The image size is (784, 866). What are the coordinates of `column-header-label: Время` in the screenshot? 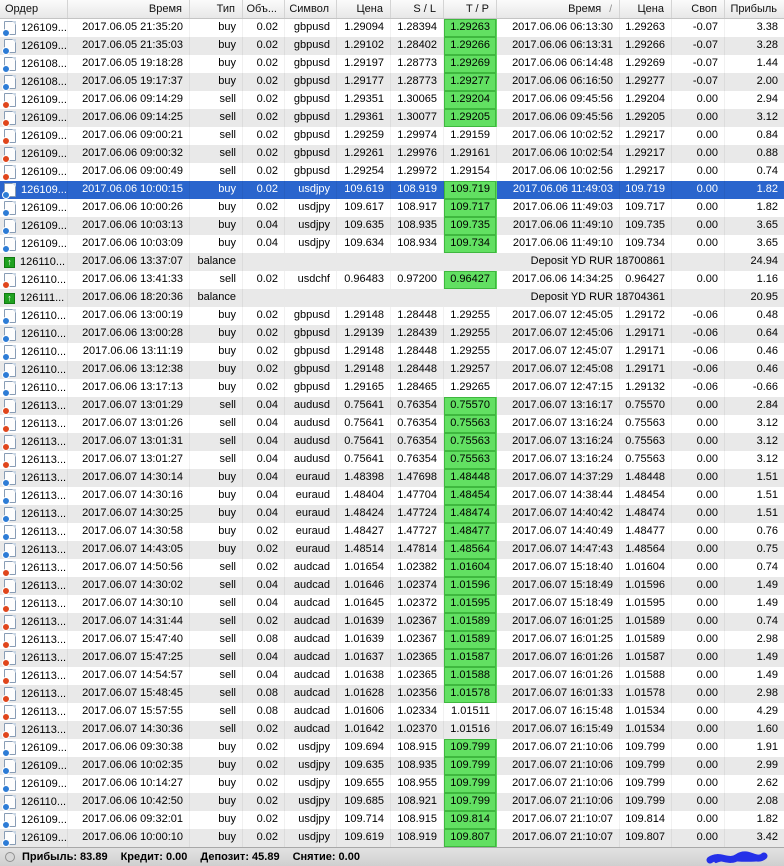 It's located at (165, 9).